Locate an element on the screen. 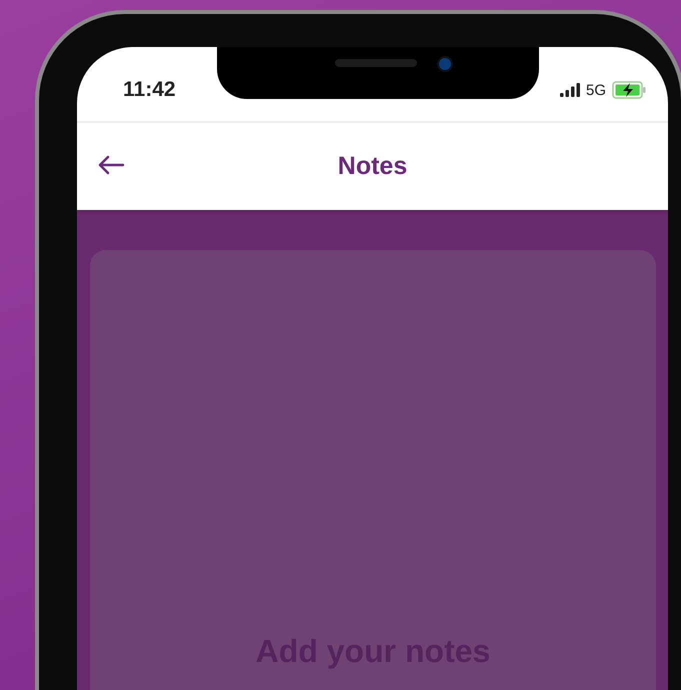 This screenshot has width=681, height=690. battery-charging-icon is located at coordinates (629, 90).